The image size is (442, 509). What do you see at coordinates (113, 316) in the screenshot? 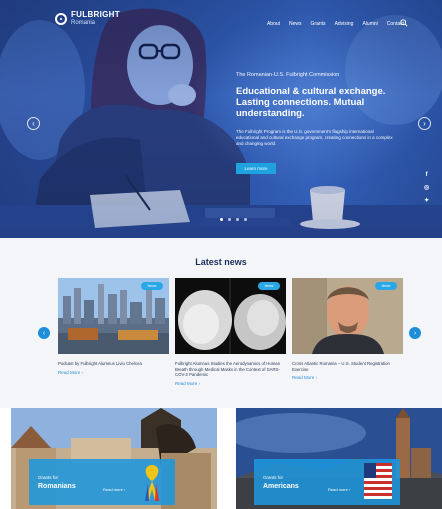
I see `news-image-city: News` at bounding box center [113, 316].